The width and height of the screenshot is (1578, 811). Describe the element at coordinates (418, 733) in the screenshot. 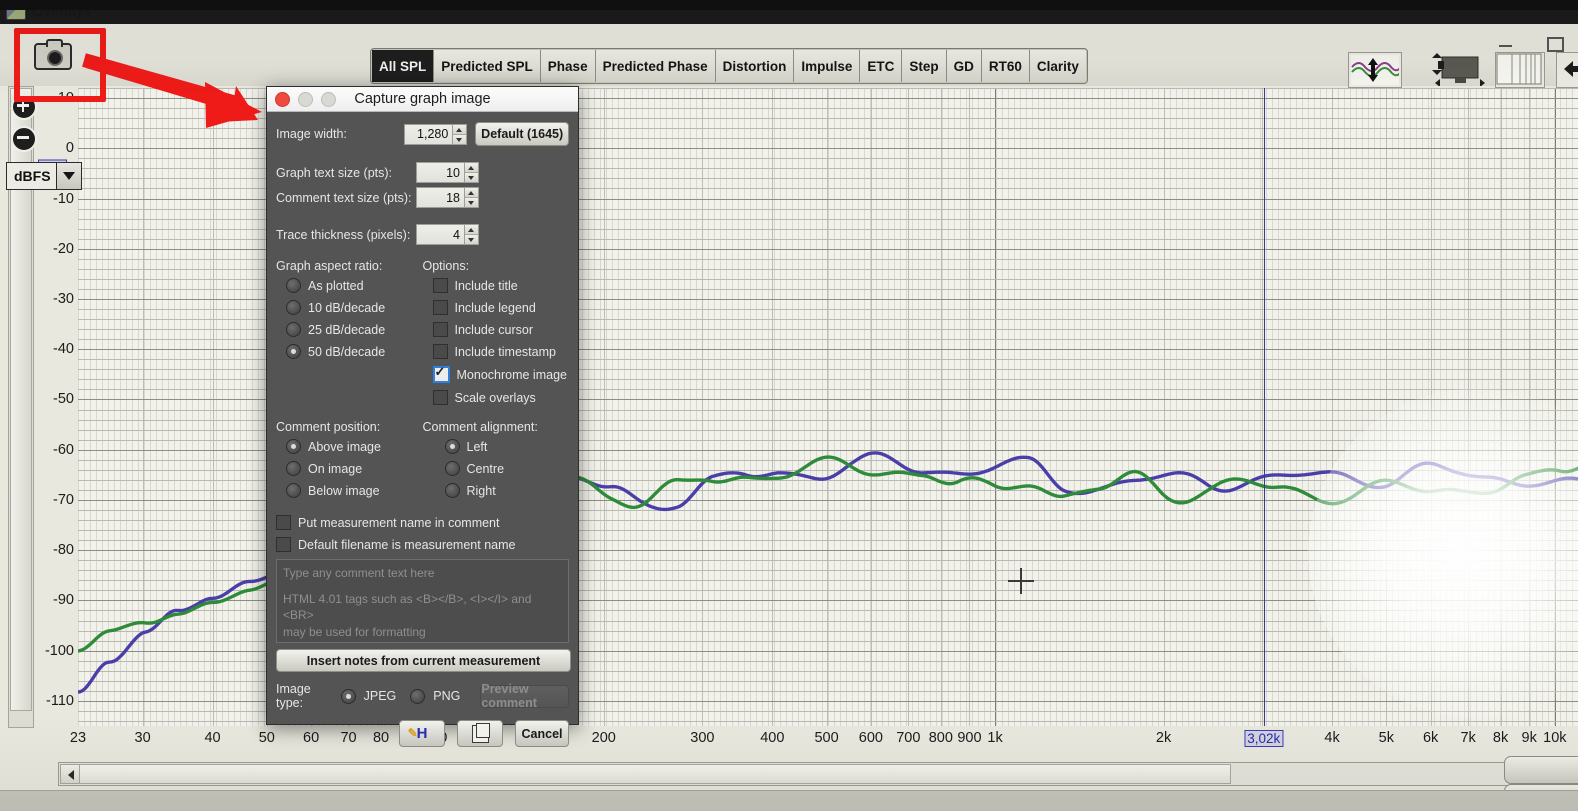

I see `save-image-icon: H` at that location.